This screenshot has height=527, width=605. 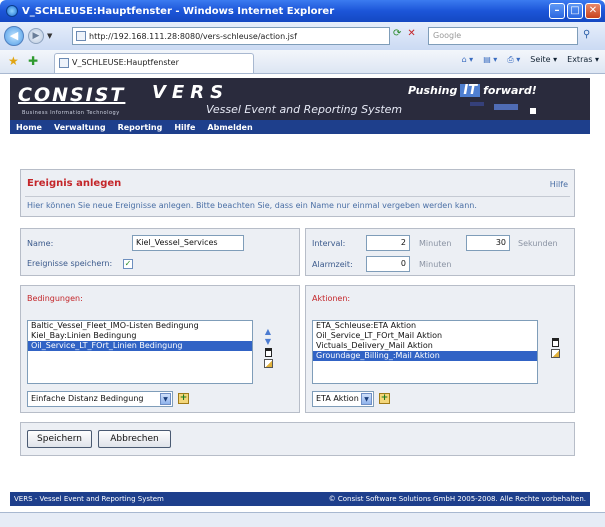 What do you see at coordinates (513, 60) in the screenshot?
I see `print-icon: ⎙ ▾` at bounding box center [513, 60].